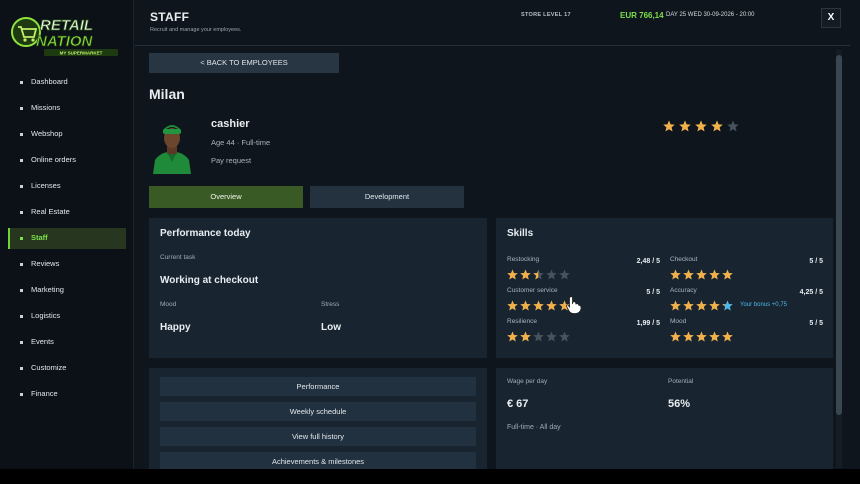  I want to click on skill-restocking-value: 2,48 / 5, so click(648, 261).